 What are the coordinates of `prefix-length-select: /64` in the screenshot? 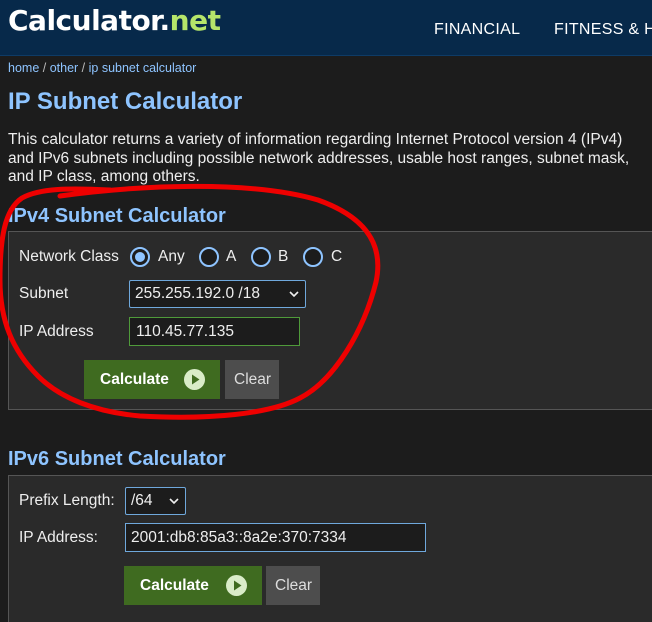 It's located at (155, 501).